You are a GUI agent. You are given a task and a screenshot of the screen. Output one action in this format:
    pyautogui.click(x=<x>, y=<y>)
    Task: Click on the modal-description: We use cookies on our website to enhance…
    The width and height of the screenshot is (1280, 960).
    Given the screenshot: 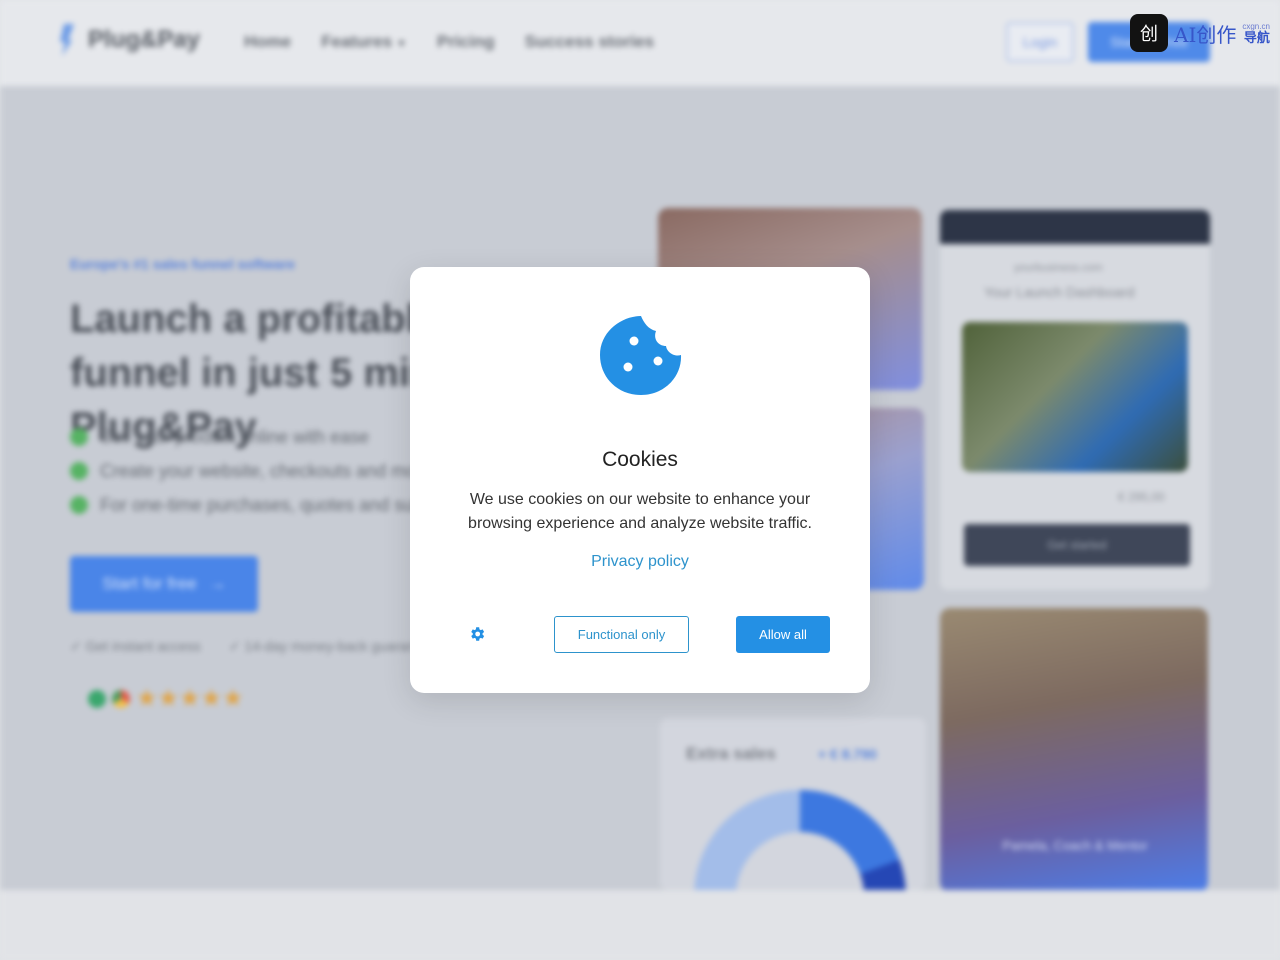 What is the action you would take?
    pyautogui.click(x=640, y=511)
    